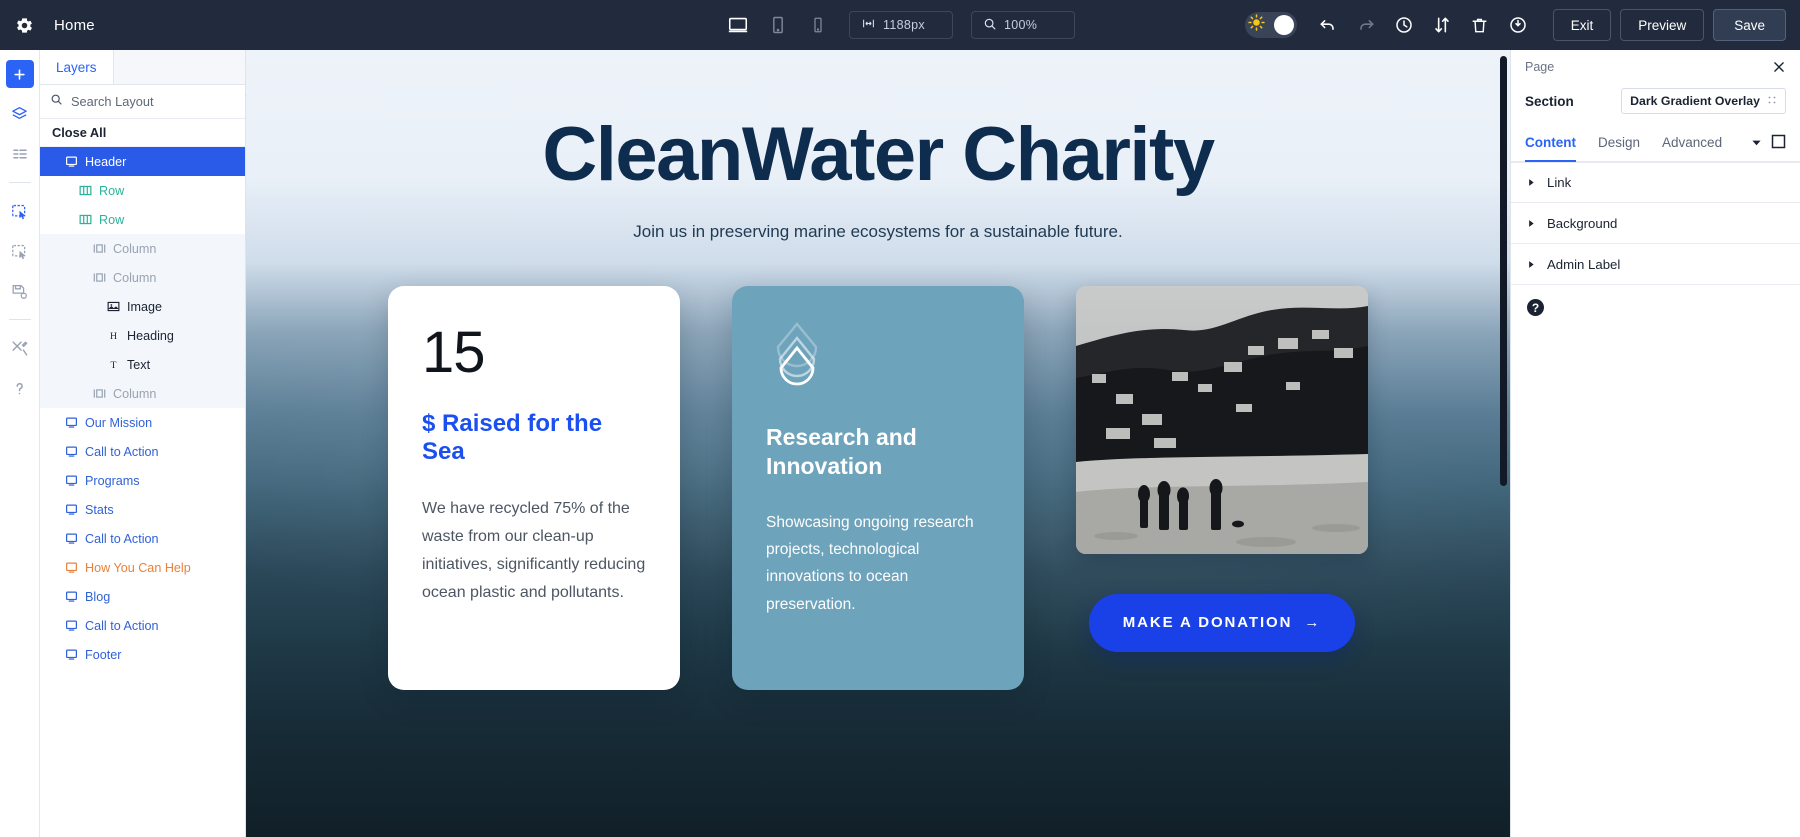 This screenshot has width=1800, height=837. I want to click on desktop-icon, so click(738, 25).